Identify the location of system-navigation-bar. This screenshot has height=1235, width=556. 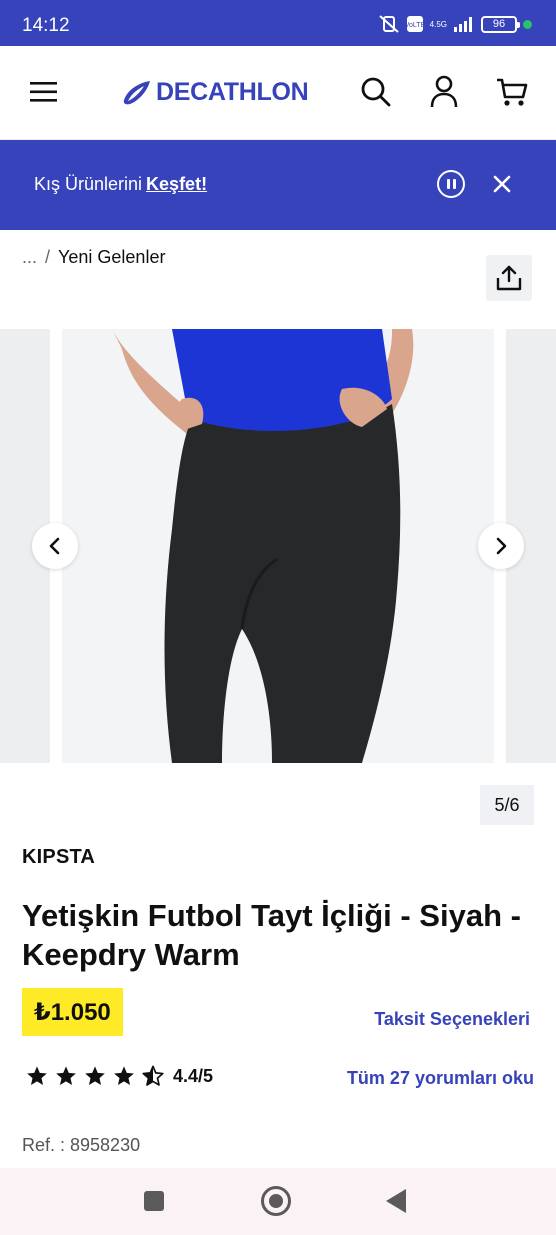
(278, 1201).